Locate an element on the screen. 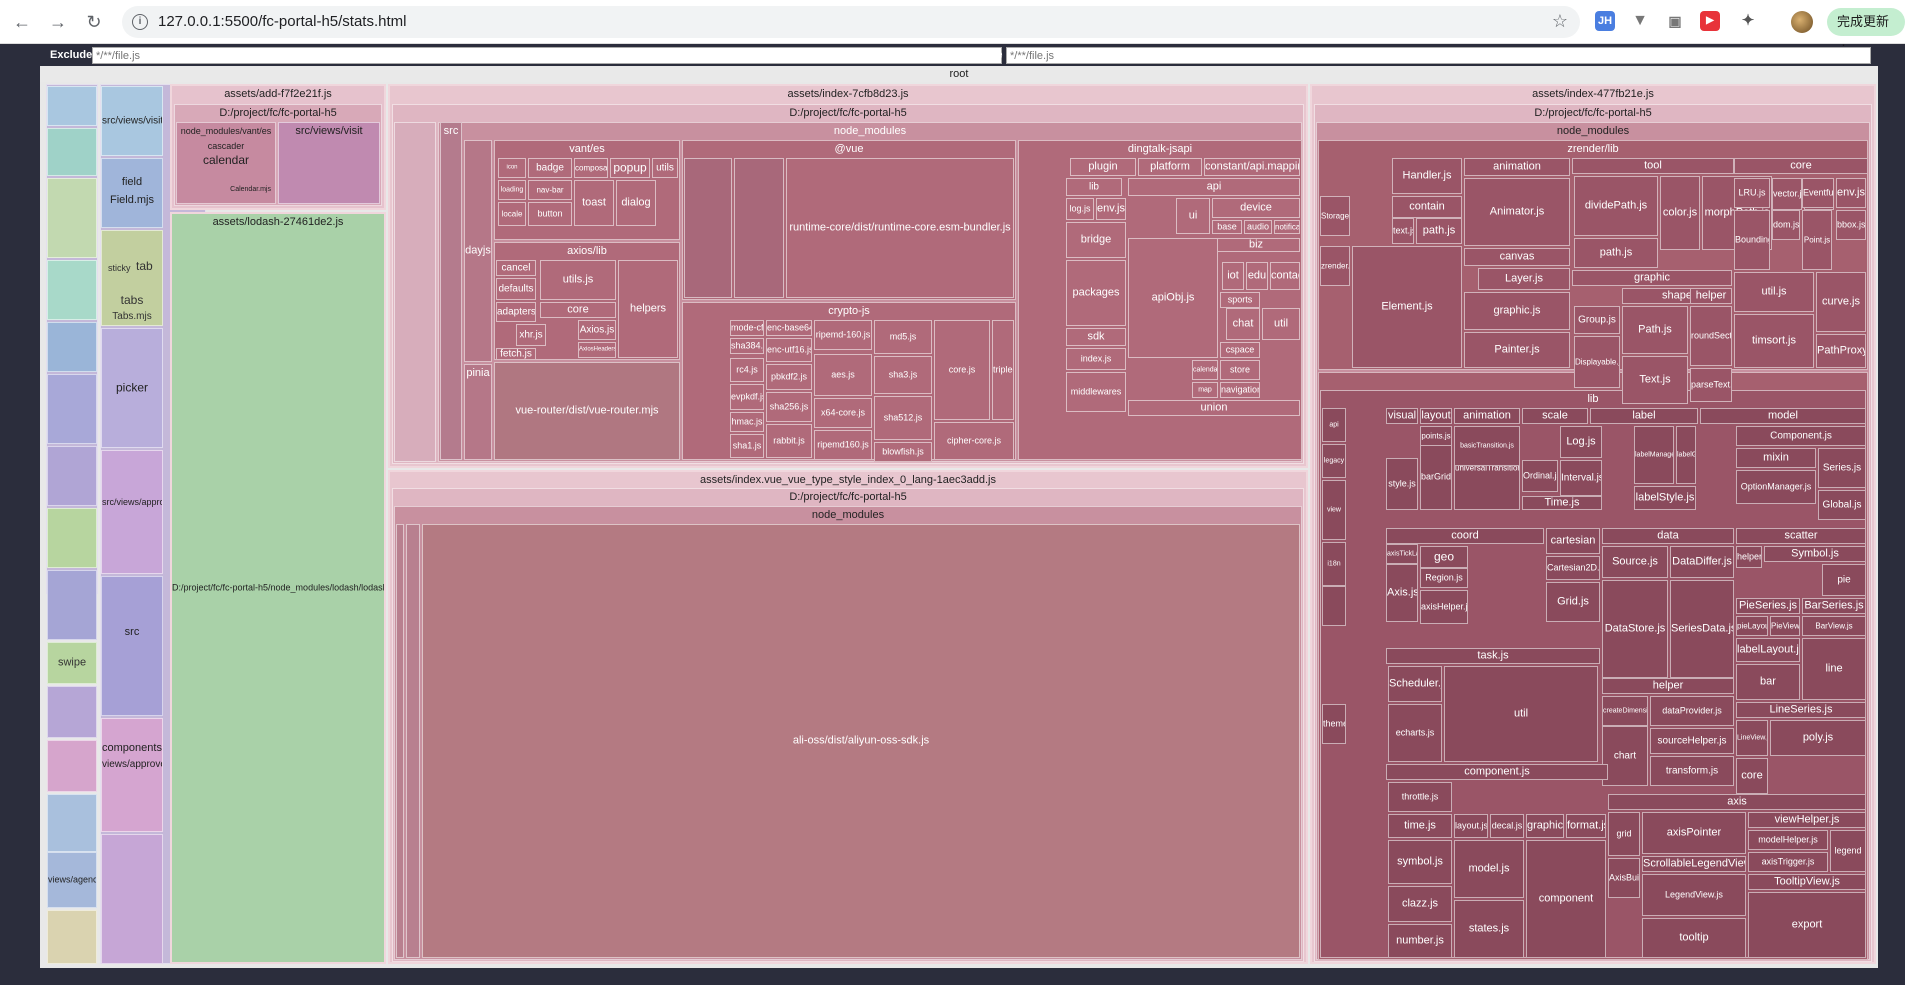  ec-item: component.js is located at coordinates (1497, 772).